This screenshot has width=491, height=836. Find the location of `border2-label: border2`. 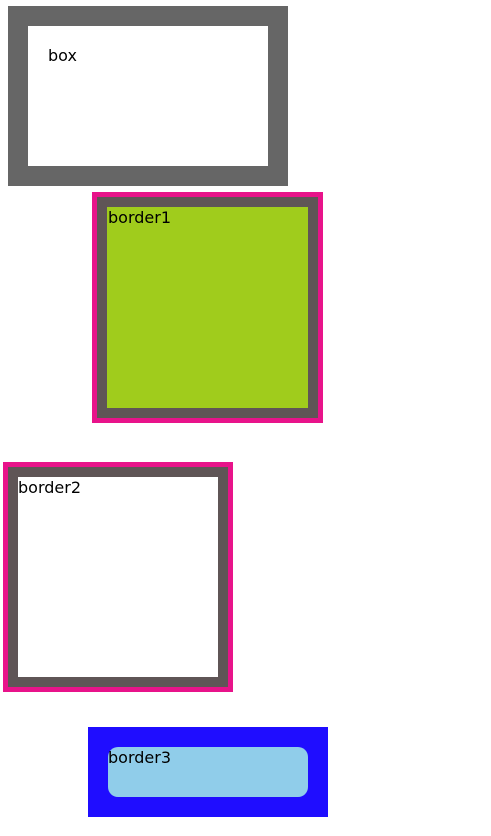

border2-label: border2 is located at coordinates (49, 487).